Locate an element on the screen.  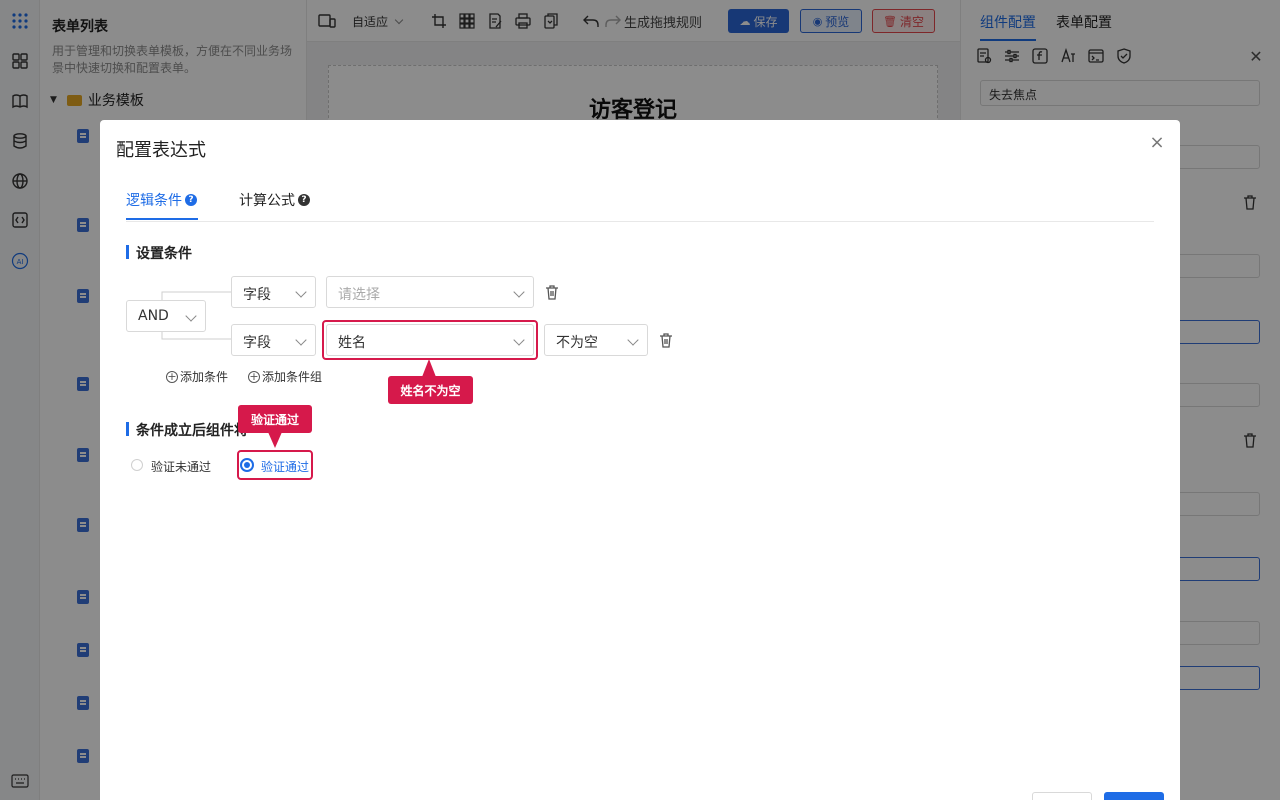
add-condition-group-button: + 添加条件组 is located at coordinates (285, 376).